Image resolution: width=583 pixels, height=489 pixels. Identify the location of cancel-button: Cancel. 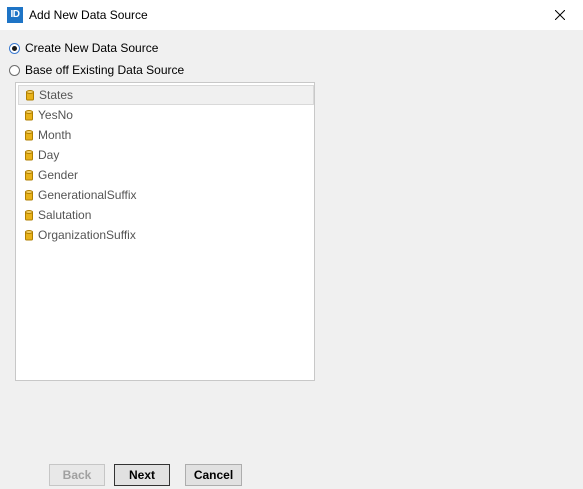
(213, 475).